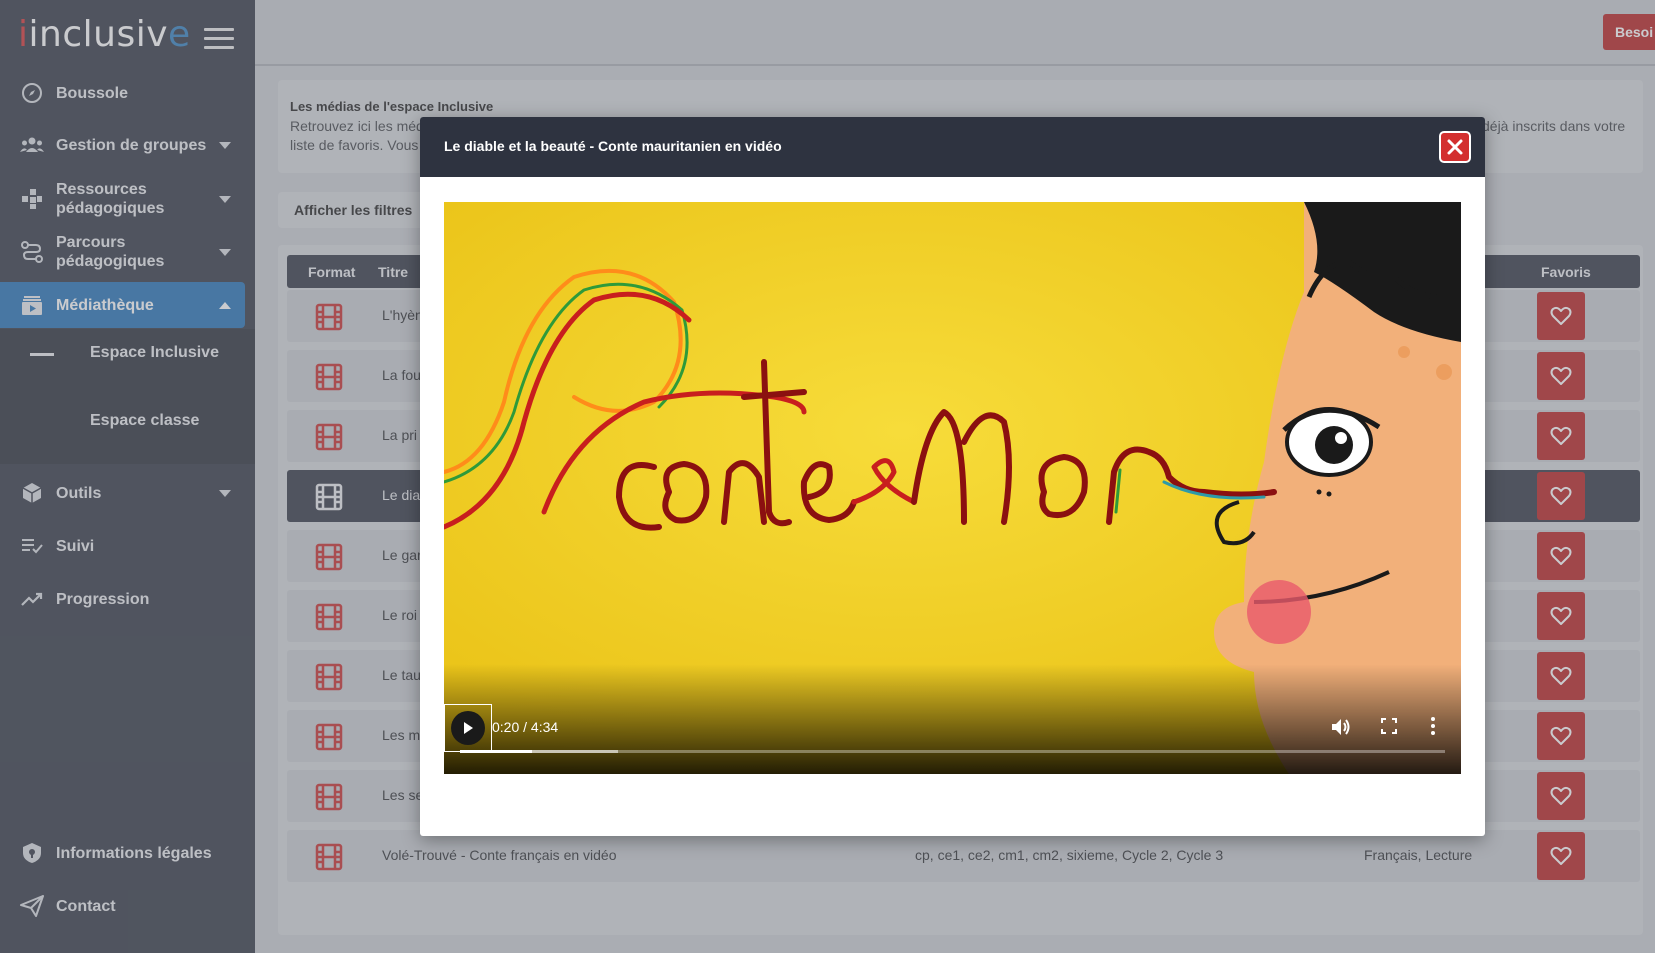 This screenshot has height=953, width=1655. Describe the element at coordinates (1389, 728) in the screenshot. I see `fullscreen-icon` at that location.